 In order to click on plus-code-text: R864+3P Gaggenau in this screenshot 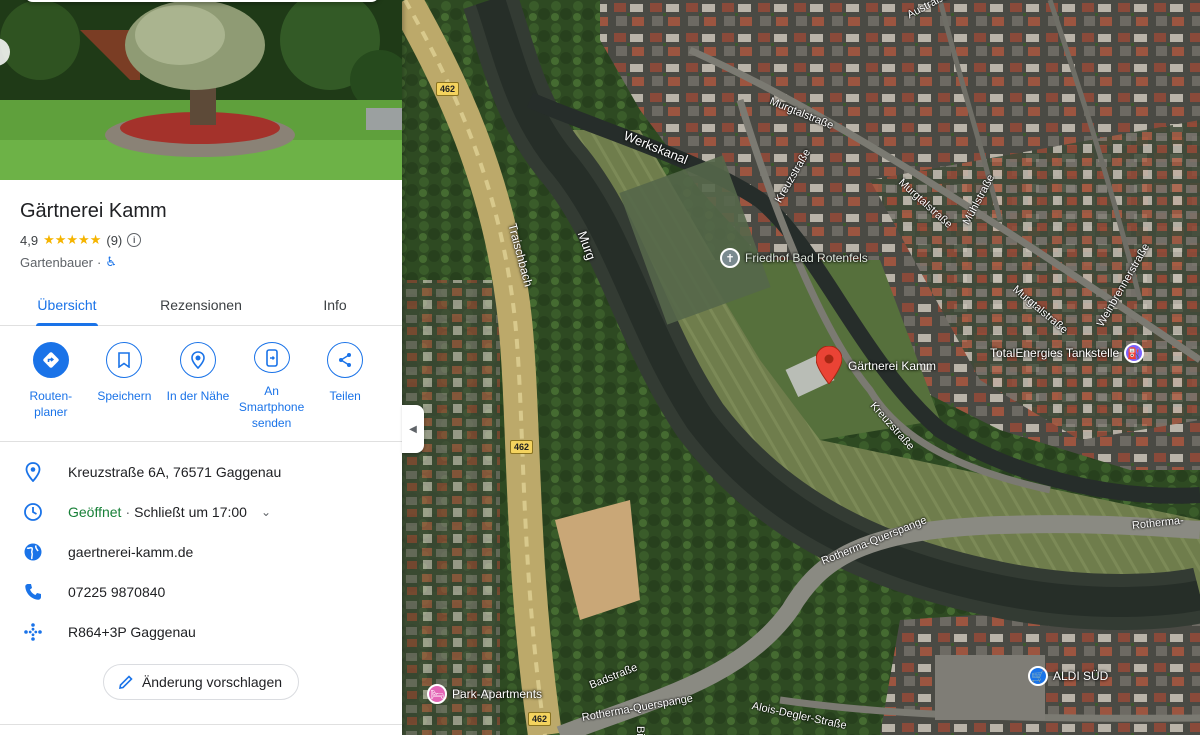, I will do `click(132, 632)`.